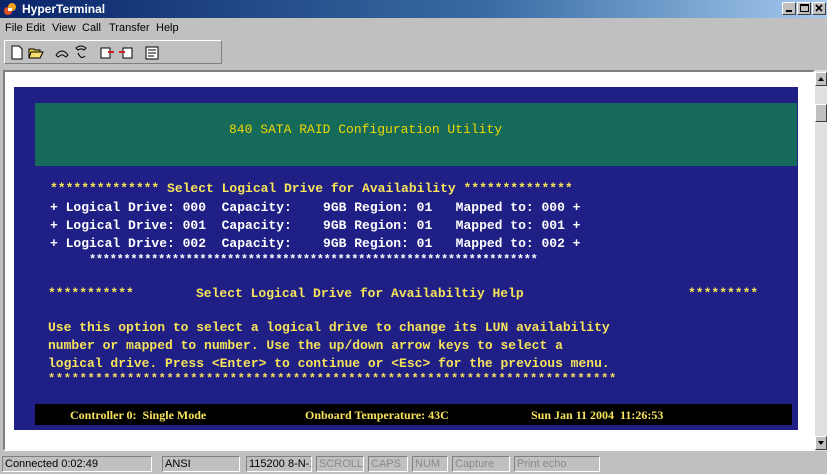 Image resolution: width=827 pixels, height=474 pixels. Describe the element at coordinates (64, 9) in the screenshot. I see `window-title: HyperTerminal` at that location.